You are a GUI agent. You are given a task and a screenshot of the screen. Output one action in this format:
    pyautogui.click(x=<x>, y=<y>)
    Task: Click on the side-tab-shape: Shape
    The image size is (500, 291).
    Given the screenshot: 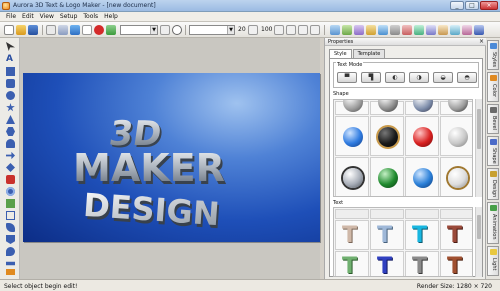 What is the action you would take?
    pyautogui.click(x=493, y=151)
    